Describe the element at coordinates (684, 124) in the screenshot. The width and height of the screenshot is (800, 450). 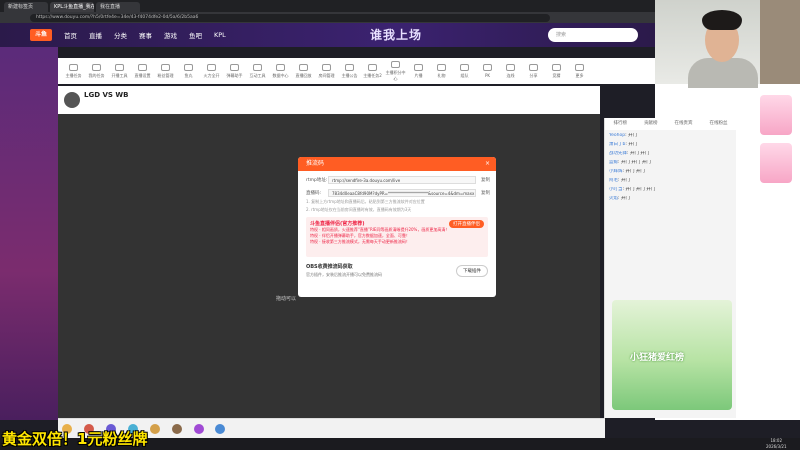
I see `tab-vip: 在线贵宾` at that location.